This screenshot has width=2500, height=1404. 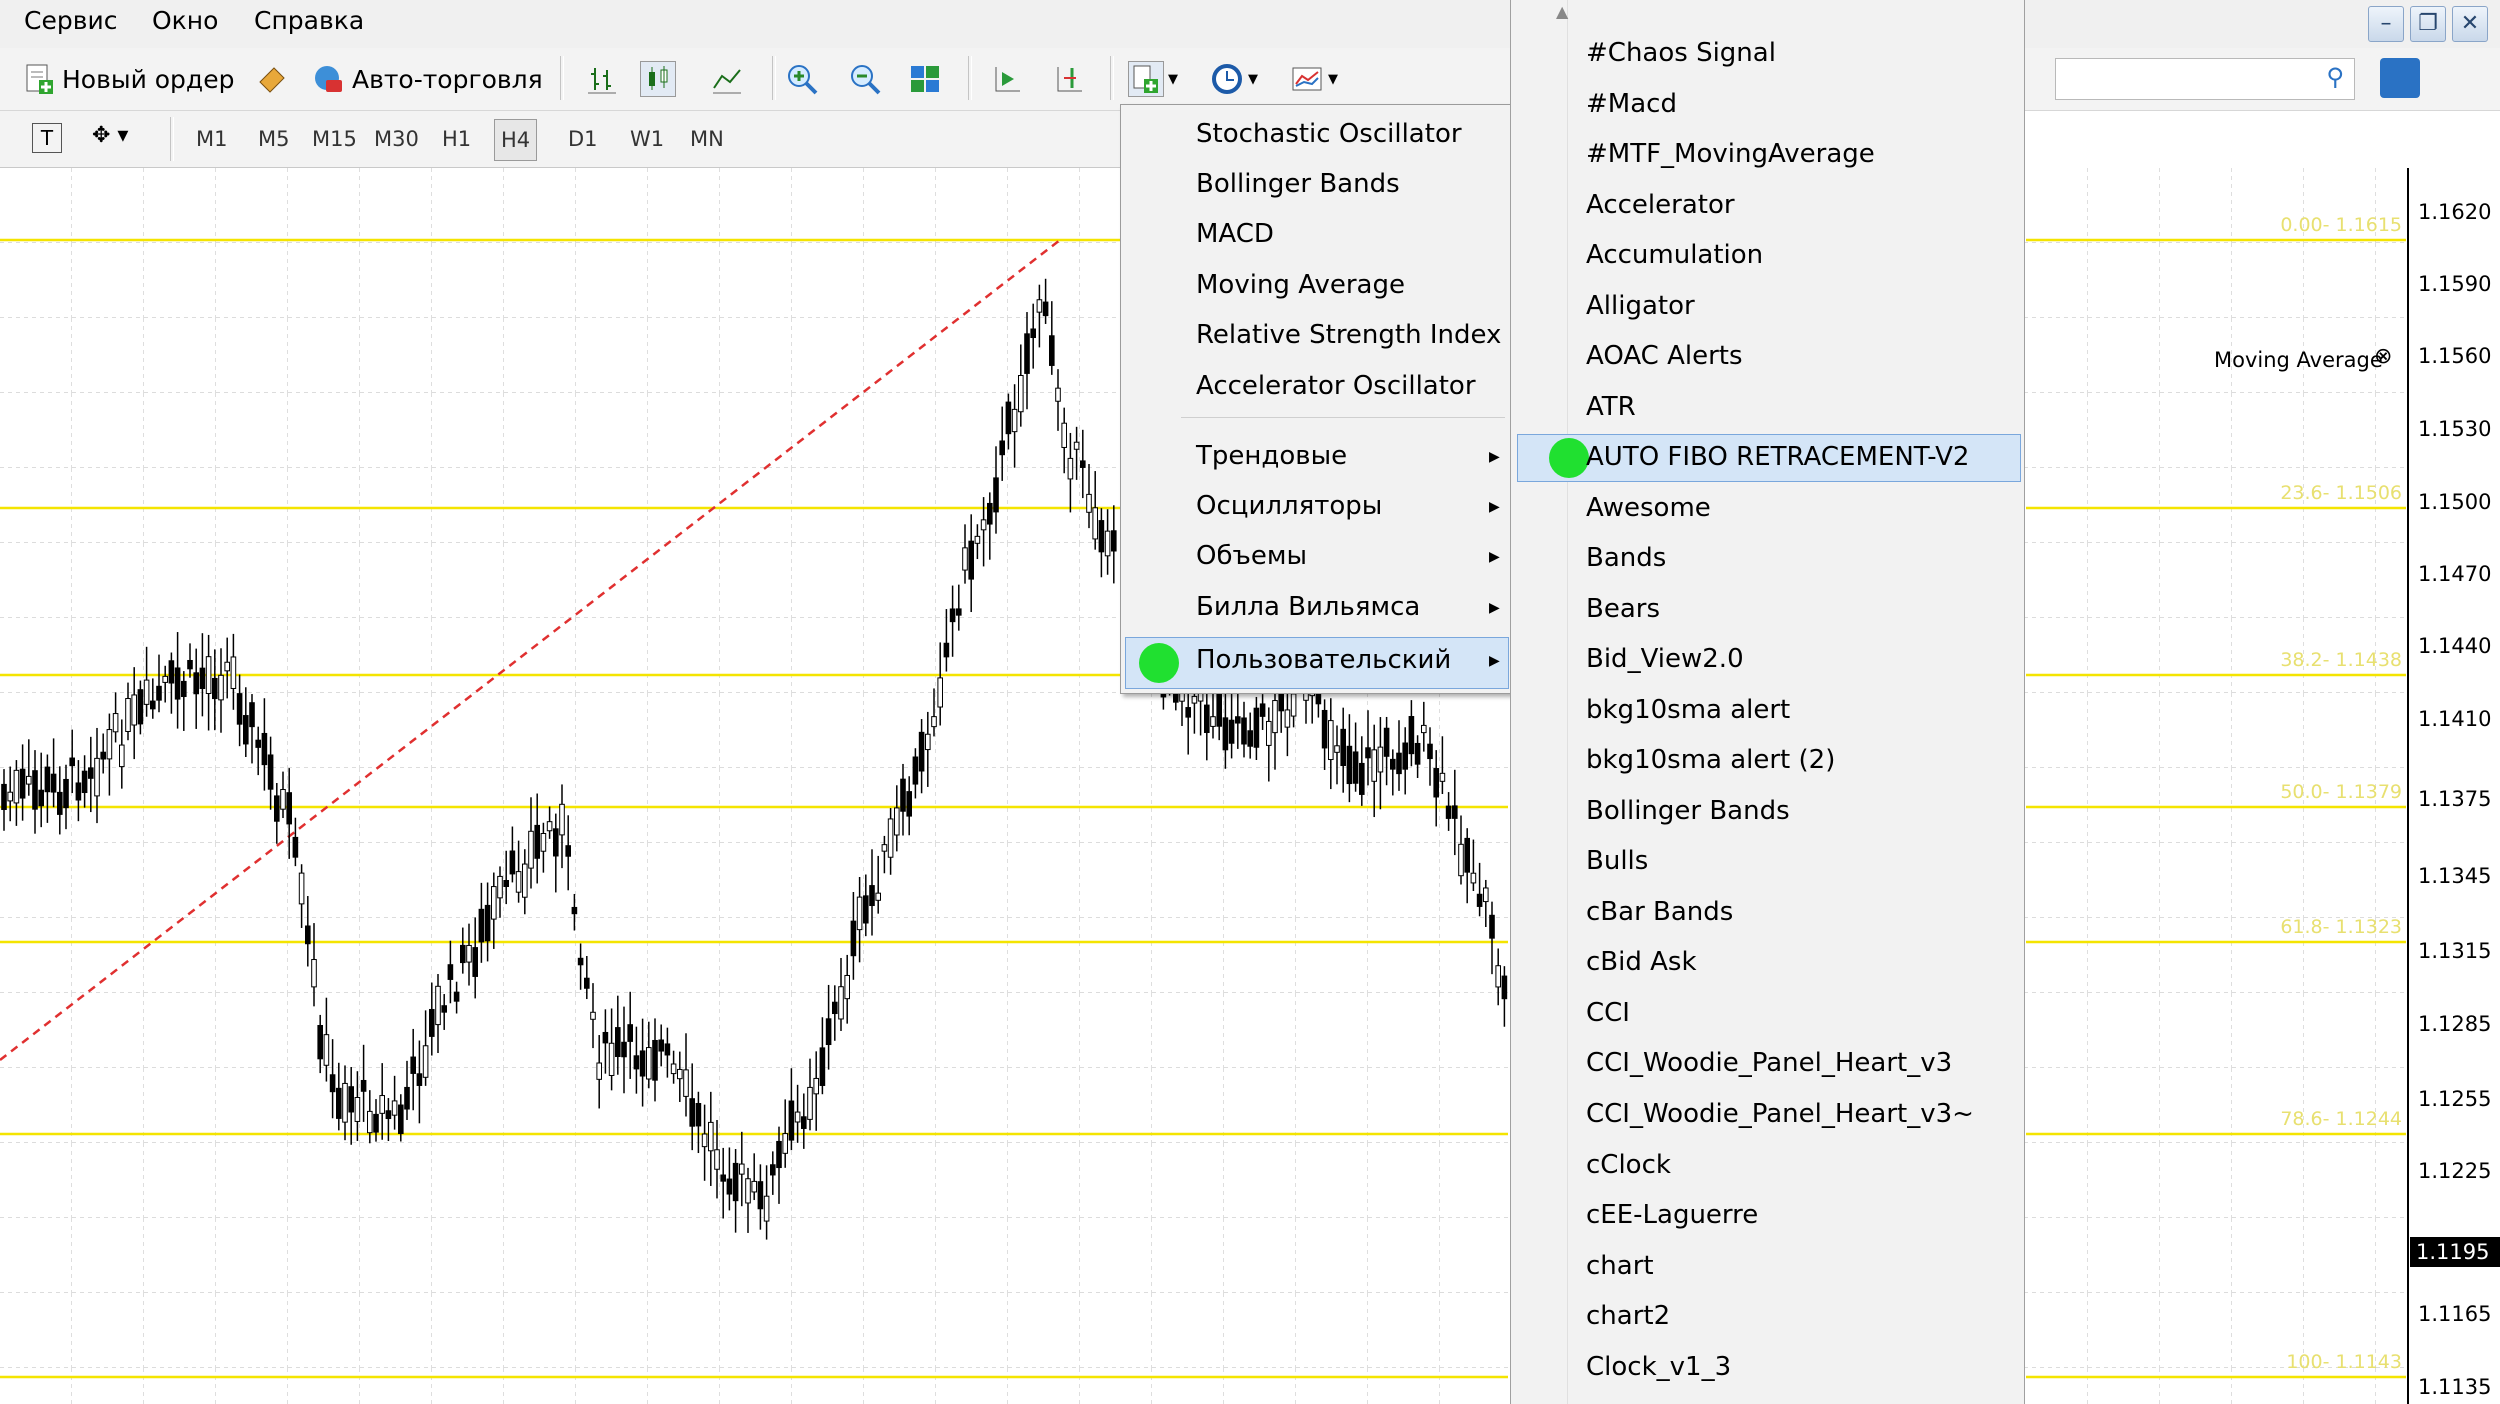 What do you see at coordinates (1658, 1367) in the screenshot?
I see `custom-indicator-item: Clock_v1_3` at bounding box center [1658, 1367].